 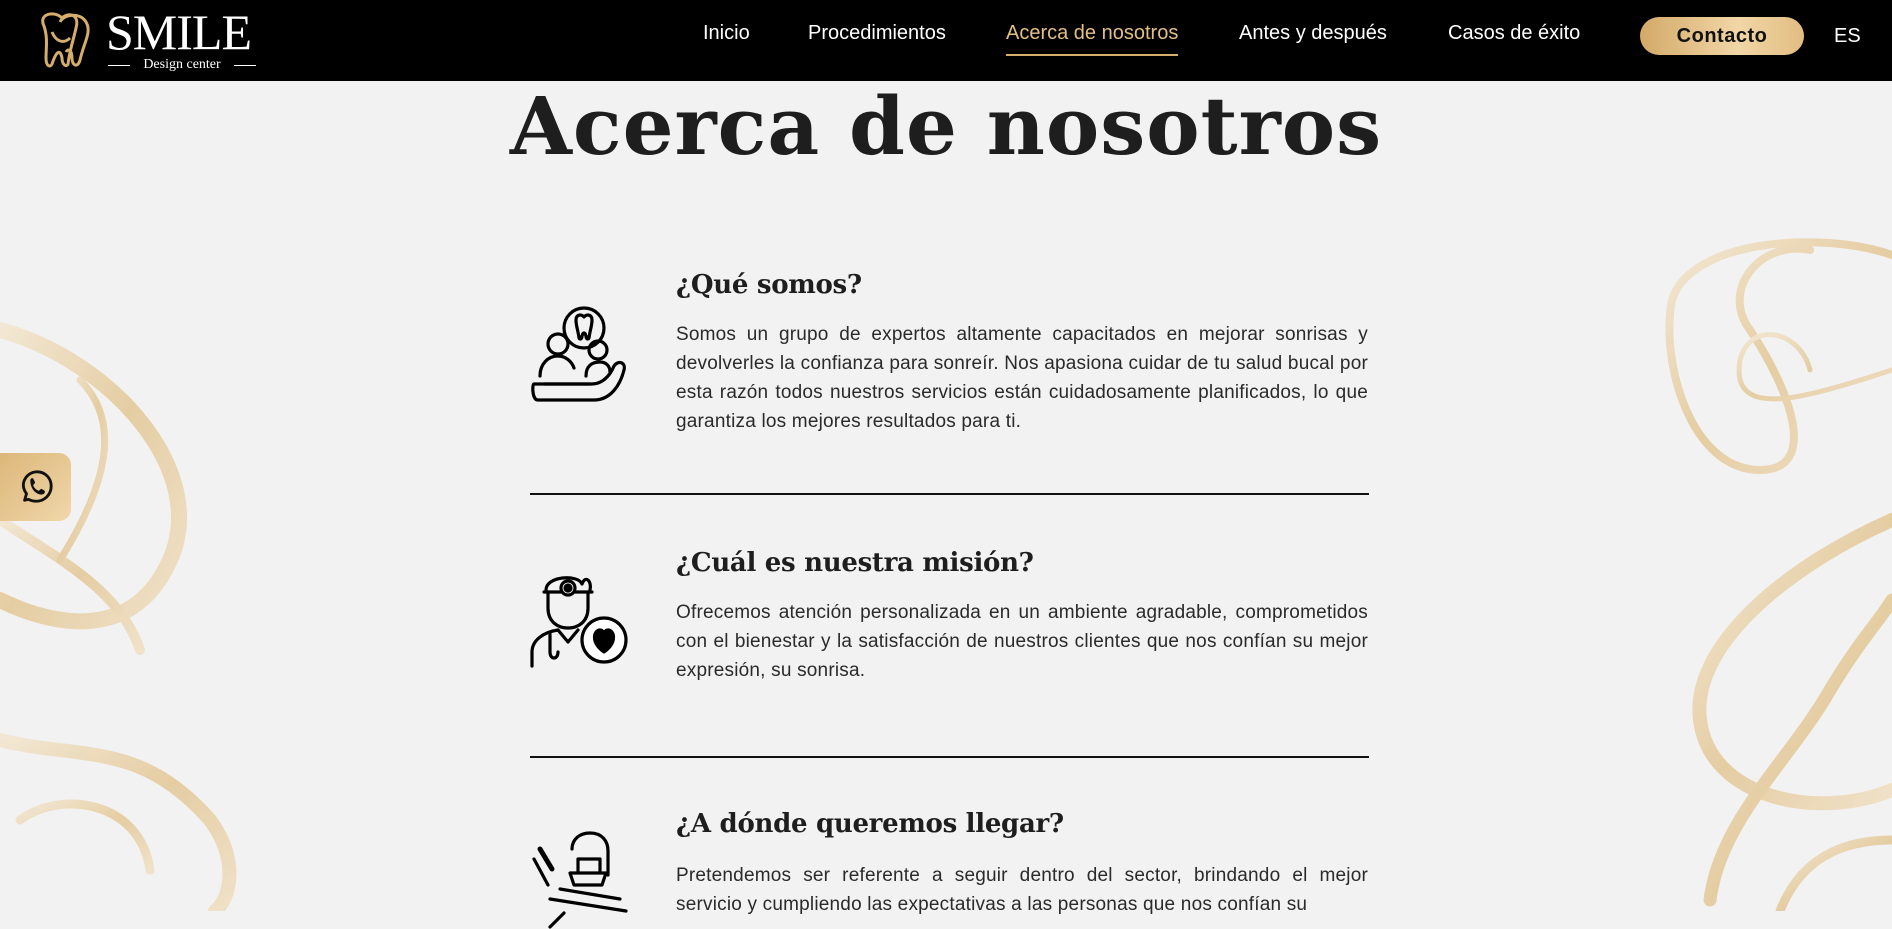 What do you see at coordinates (1092, 38) in the screenshot?
I see `nav-item-acerca-de-nosotros: Acerca de nosotros` at bounding box center [1092, 38].